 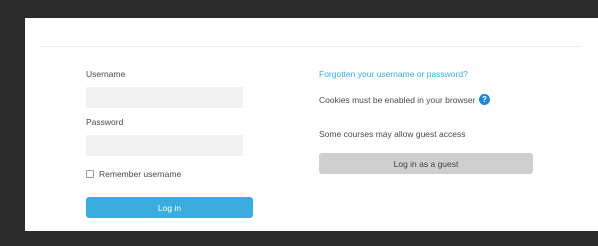 I want to click on remember-username-label: Remember username, so click(x=140, y=174).